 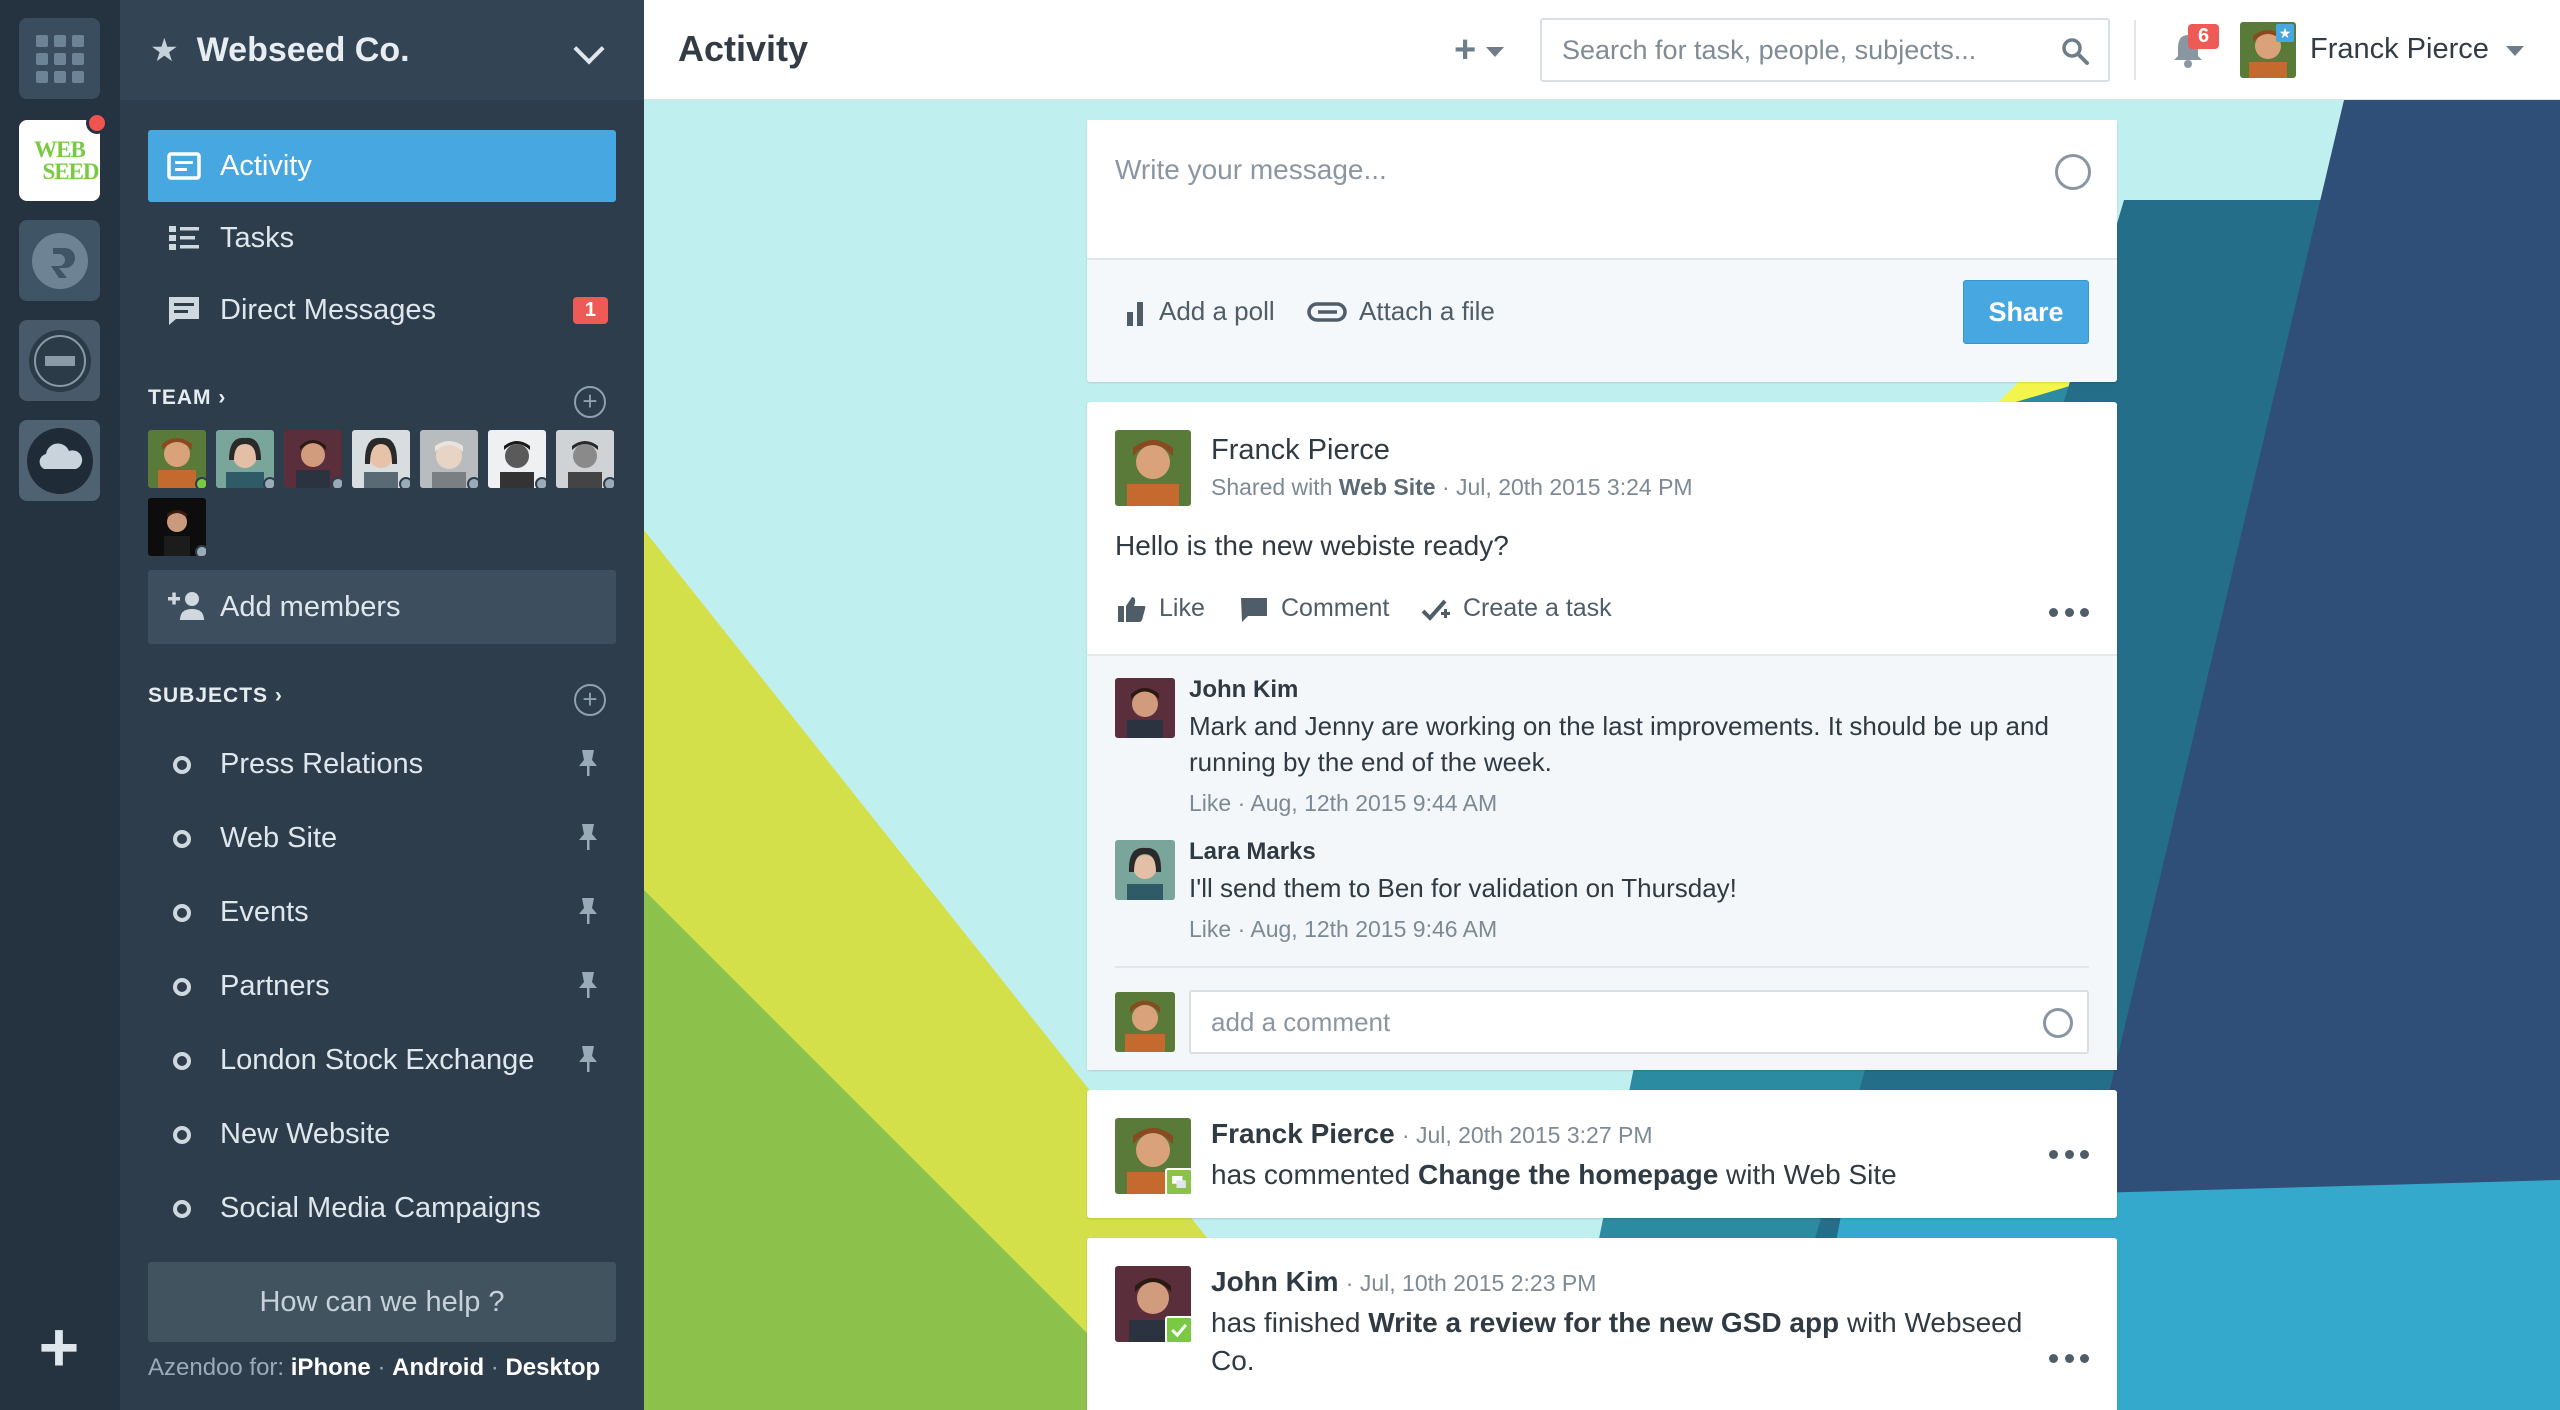 What do you see at coordinates (382, 238) in the screenshot?
I see `nav-tasks: Tasks` at bounding box center [382, 238].